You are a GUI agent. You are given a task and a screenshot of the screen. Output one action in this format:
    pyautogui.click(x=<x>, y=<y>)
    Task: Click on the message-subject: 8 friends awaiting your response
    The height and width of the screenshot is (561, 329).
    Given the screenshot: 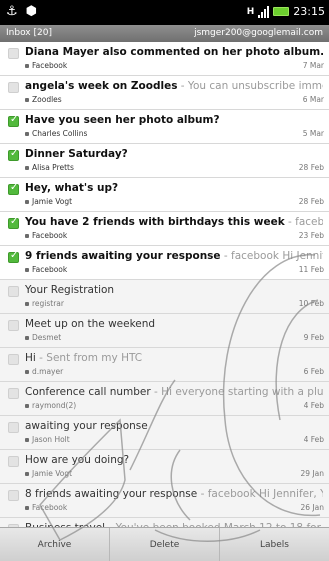 What is the action you would take?
    pyautogui.click(x=111, y=494)
    